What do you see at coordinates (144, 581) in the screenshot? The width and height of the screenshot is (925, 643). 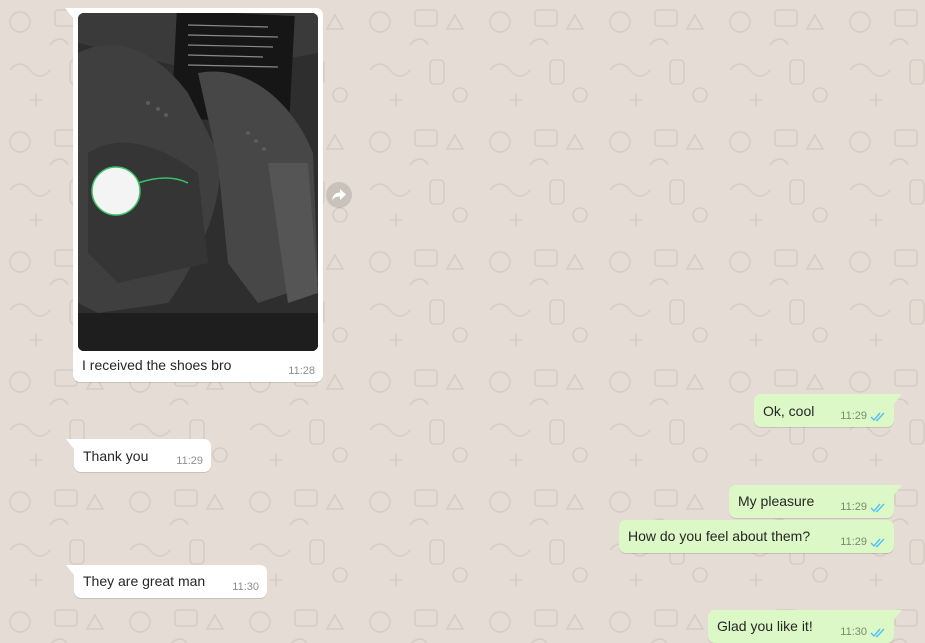 I see `message-text: They are great man` at bounding box center [144, 581].